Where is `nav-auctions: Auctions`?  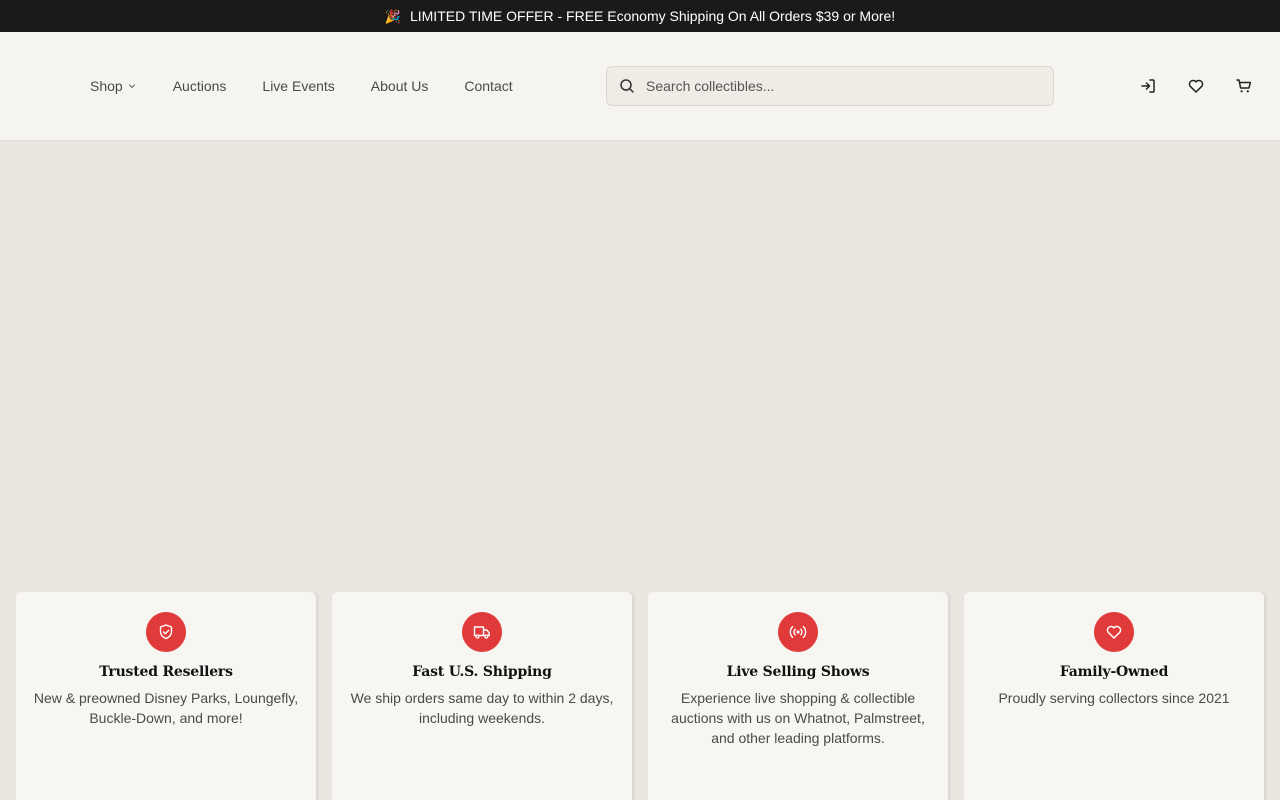
nav-auctions: Auctions is located at coordinates (200, 86).